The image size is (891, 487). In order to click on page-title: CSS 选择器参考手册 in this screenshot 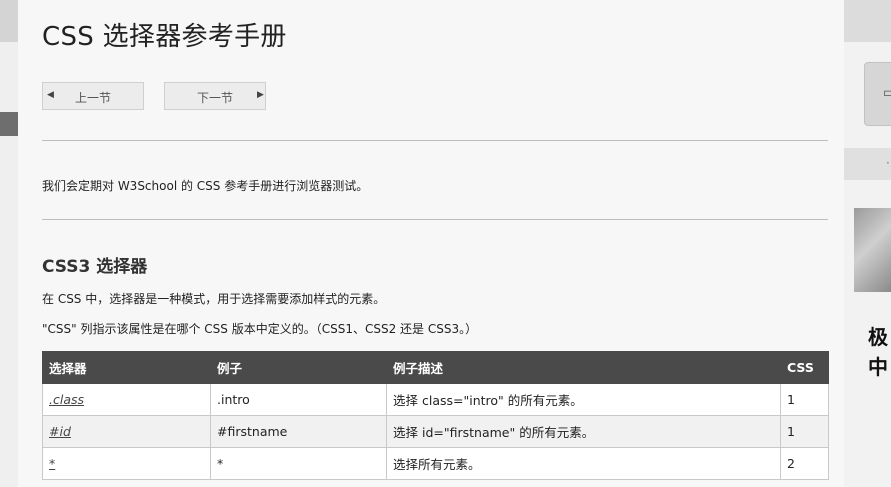, I will do `click(164, 37)`.